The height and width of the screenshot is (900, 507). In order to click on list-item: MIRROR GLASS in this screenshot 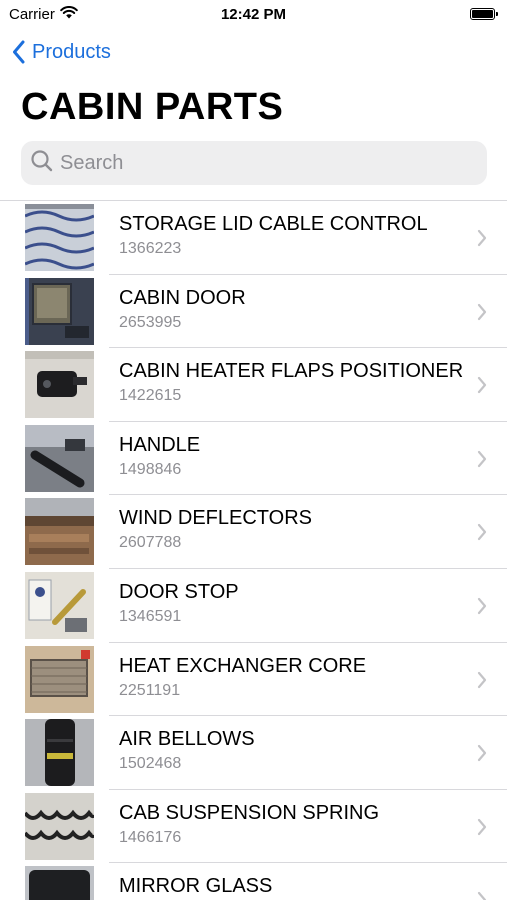, I will do `click(253, 881)`.